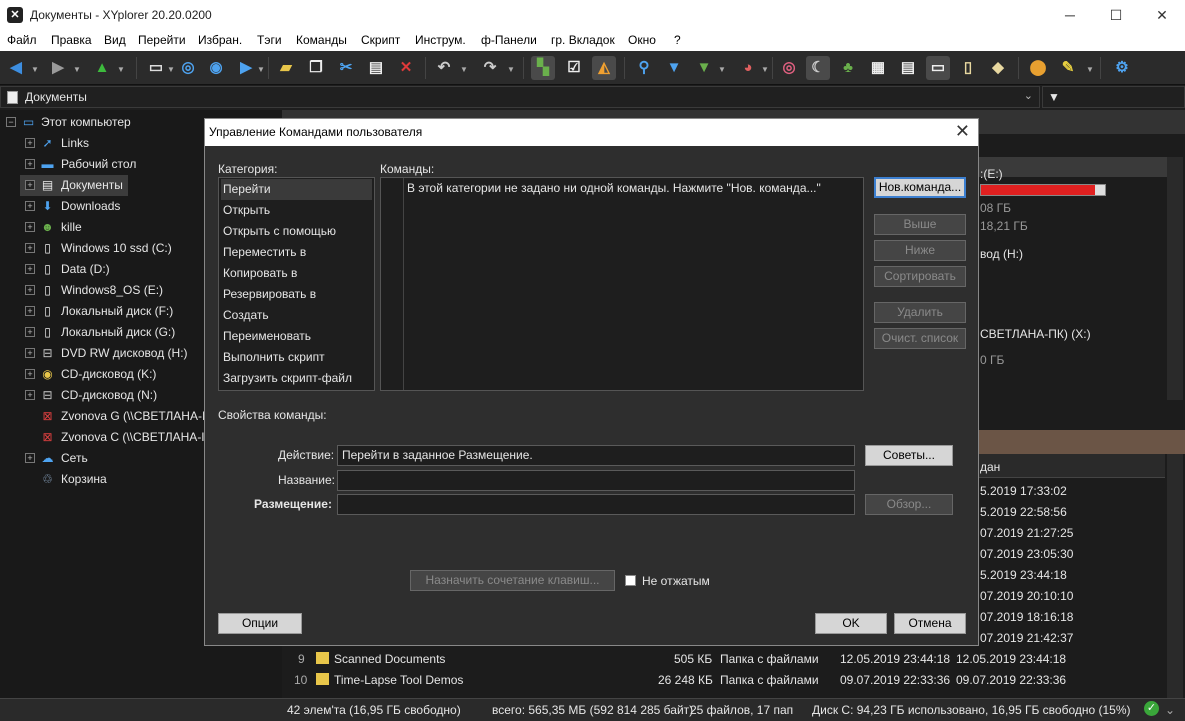 The width and height of the screenshot is (1185, 721). I want to click on brush-icon: ✎, so click(1068, 68).